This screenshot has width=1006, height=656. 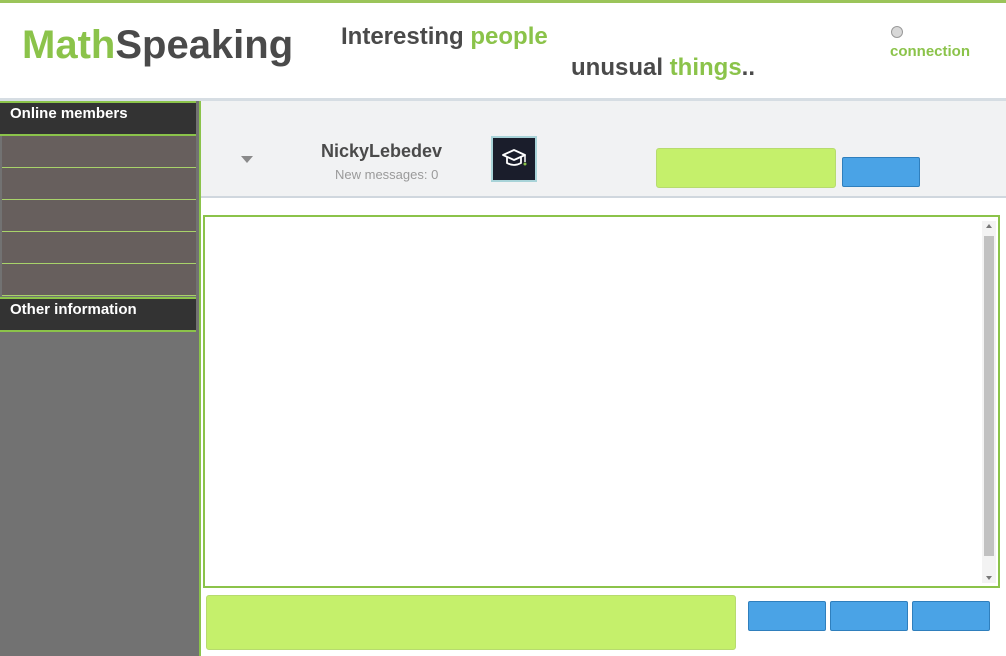 I want to click on conversation-bar: NickyLebedev New messages: 0, so click(x=603, y=149).